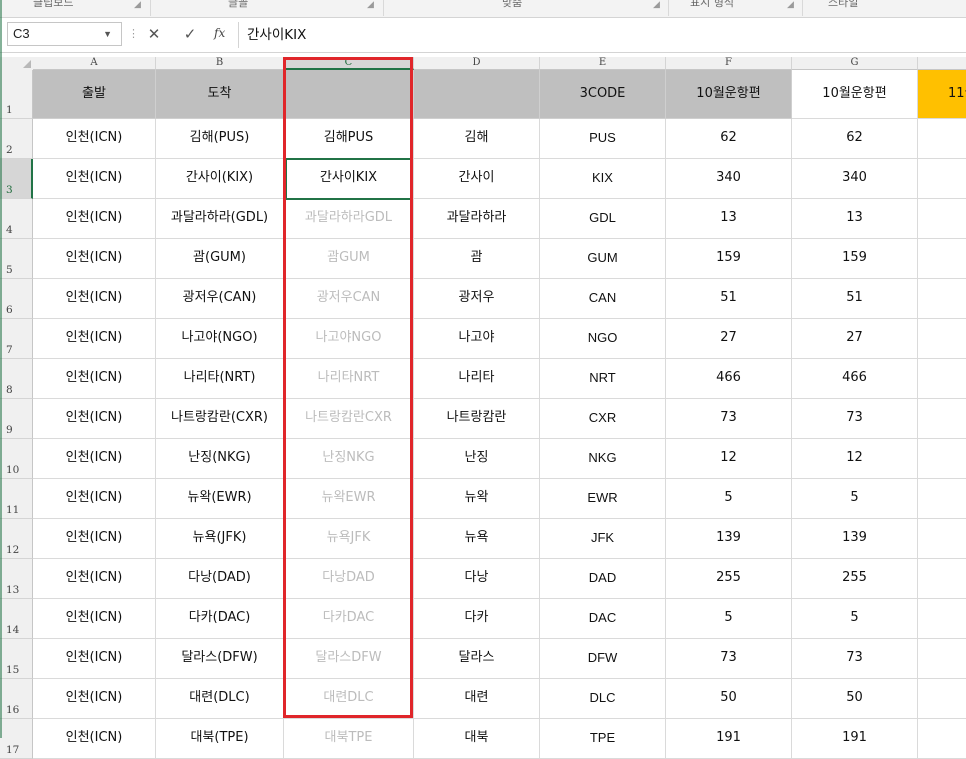  I want to click on row-header-16: 16, so click(16, 699).